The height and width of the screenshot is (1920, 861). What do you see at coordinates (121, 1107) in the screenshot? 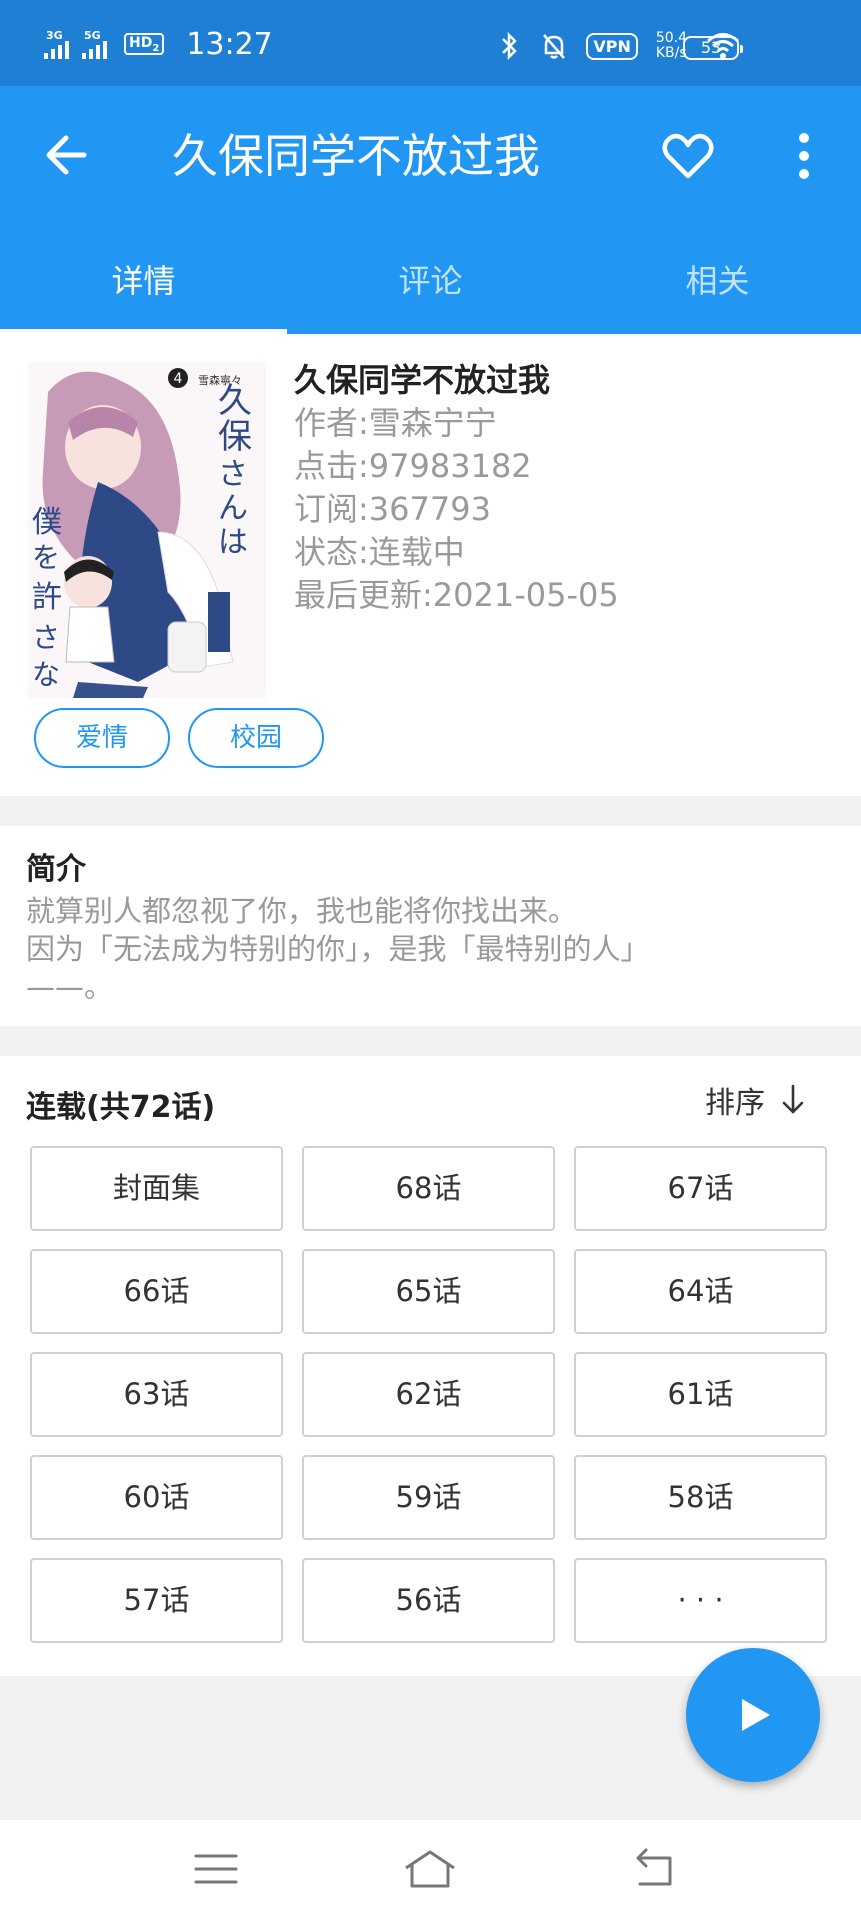
I see `chapters-heading: 连载(共72话)` at bounding box center [121, 1107].